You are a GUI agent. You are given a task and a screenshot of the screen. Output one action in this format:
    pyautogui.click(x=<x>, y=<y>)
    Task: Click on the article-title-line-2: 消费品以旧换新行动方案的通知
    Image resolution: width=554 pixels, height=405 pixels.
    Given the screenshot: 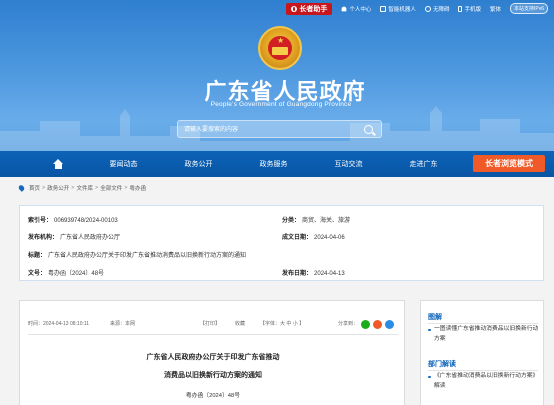 What is the action you would take?
    pyautogui.click(x=213, y=375)
    